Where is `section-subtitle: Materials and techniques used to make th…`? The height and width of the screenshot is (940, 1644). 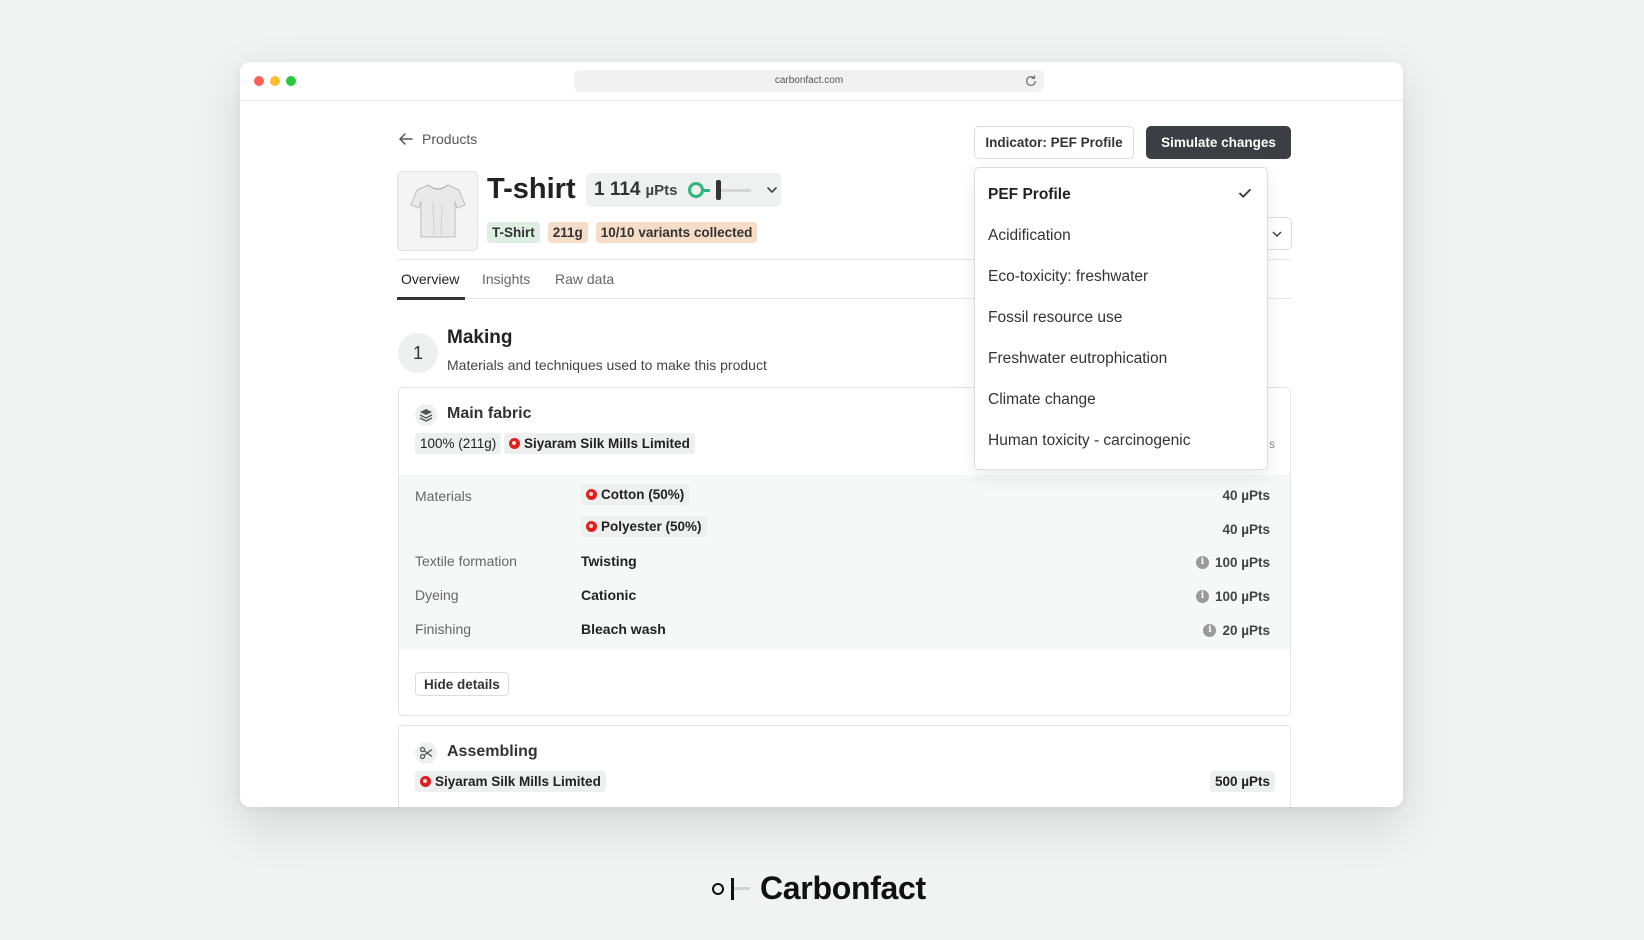 section-subtitle: Materials and techniques used to make th… is located at coordinates (607, 365).